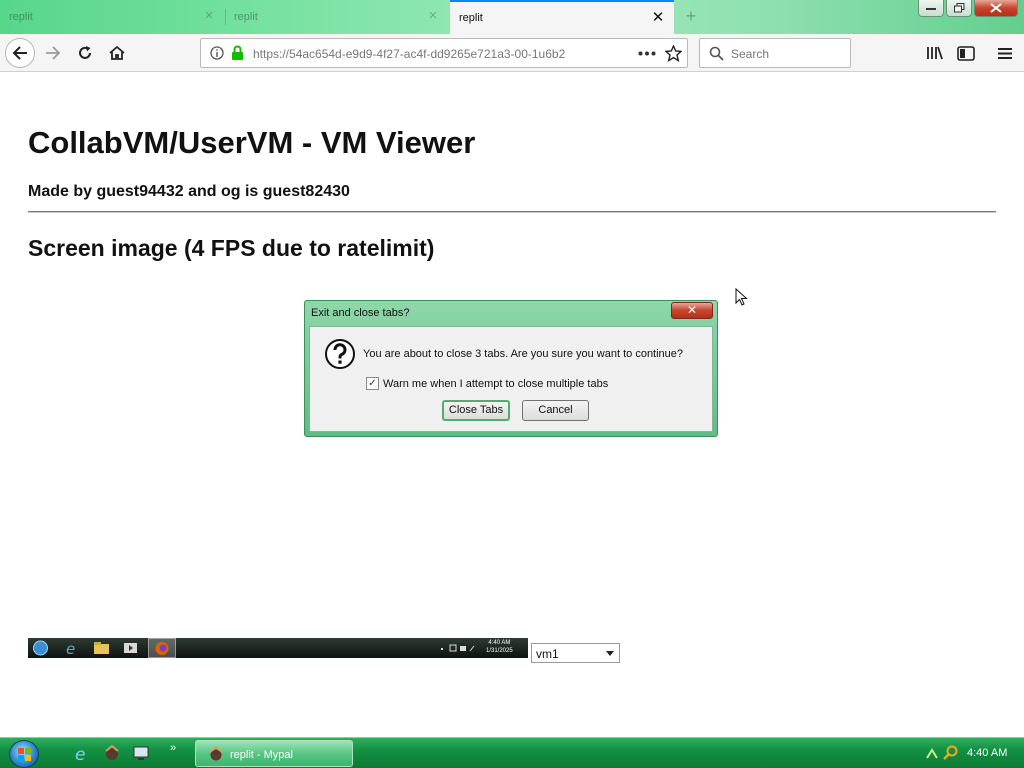 This screenshot has width=1024, height=768. Describe the element at coordinates (692, 310) in the screenshot. I see `dialog-close-button: ✕` at that location.